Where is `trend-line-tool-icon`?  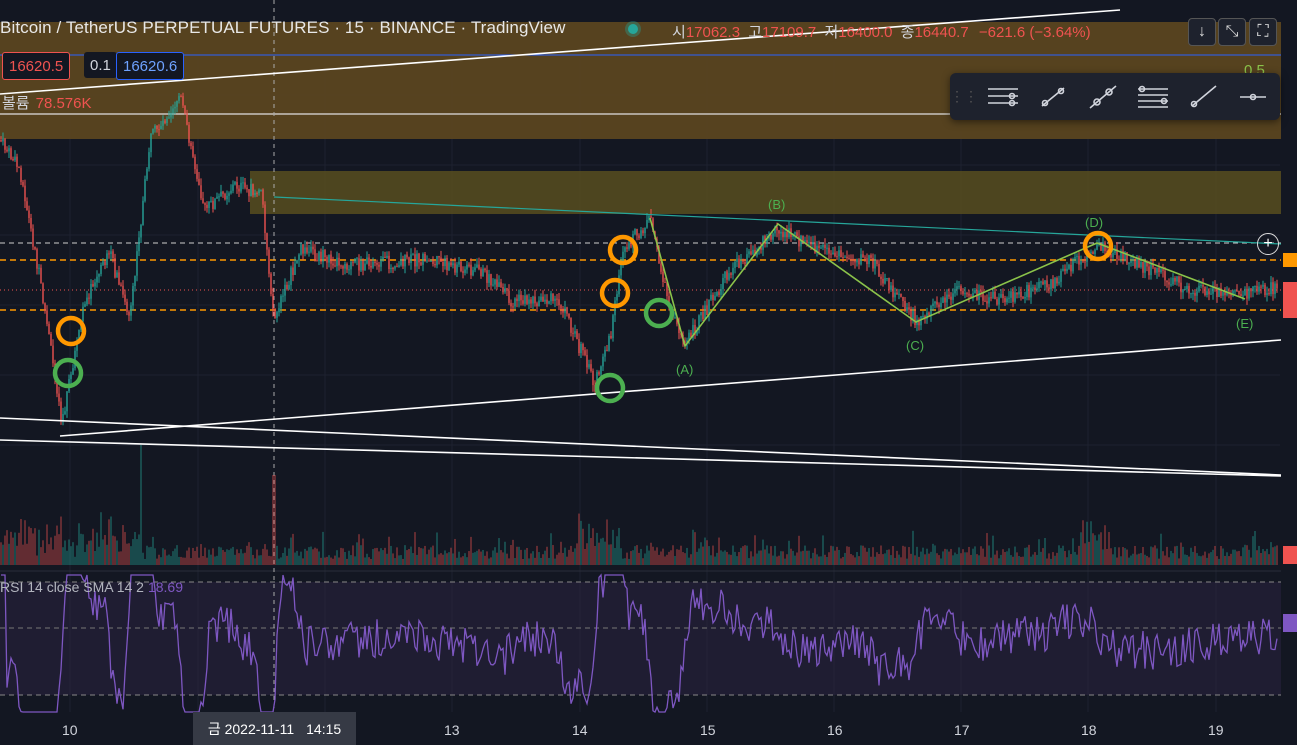
trend-line-tool-icon is located at coordinates (1053, 96).